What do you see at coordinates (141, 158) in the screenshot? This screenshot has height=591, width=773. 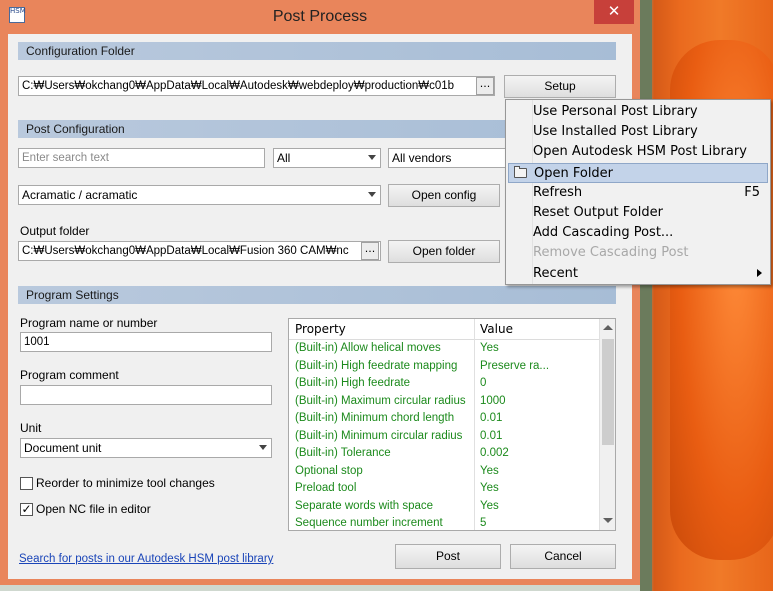 I see `search-input: Enter search text` at bounding box center [141, 158].